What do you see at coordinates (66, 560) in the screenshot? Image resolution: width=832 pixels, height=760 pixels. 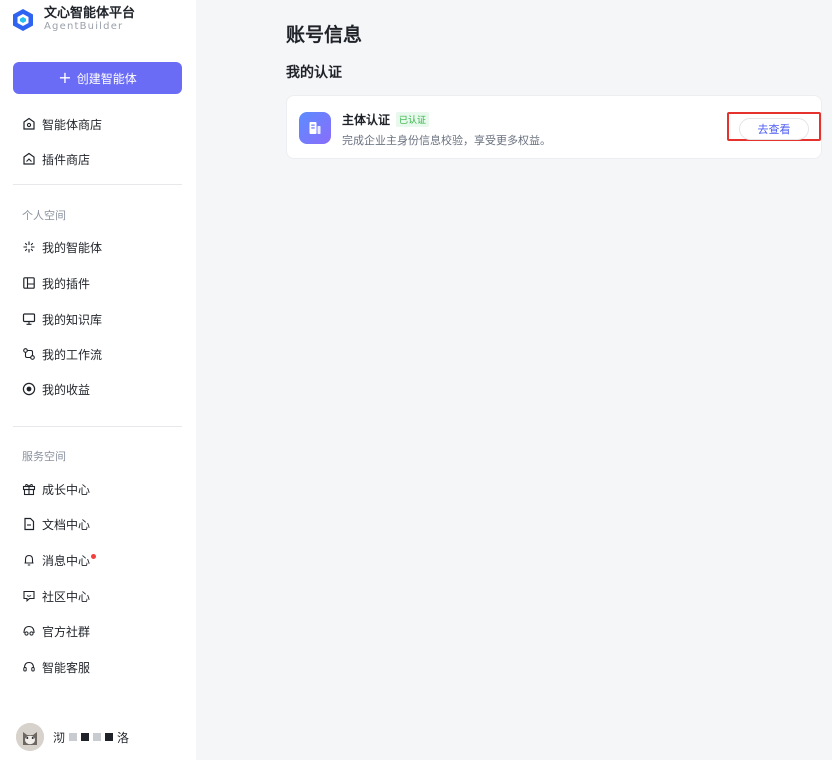 I see `sidebar-item-label: 消息中心` at bounding box center [66, 560].